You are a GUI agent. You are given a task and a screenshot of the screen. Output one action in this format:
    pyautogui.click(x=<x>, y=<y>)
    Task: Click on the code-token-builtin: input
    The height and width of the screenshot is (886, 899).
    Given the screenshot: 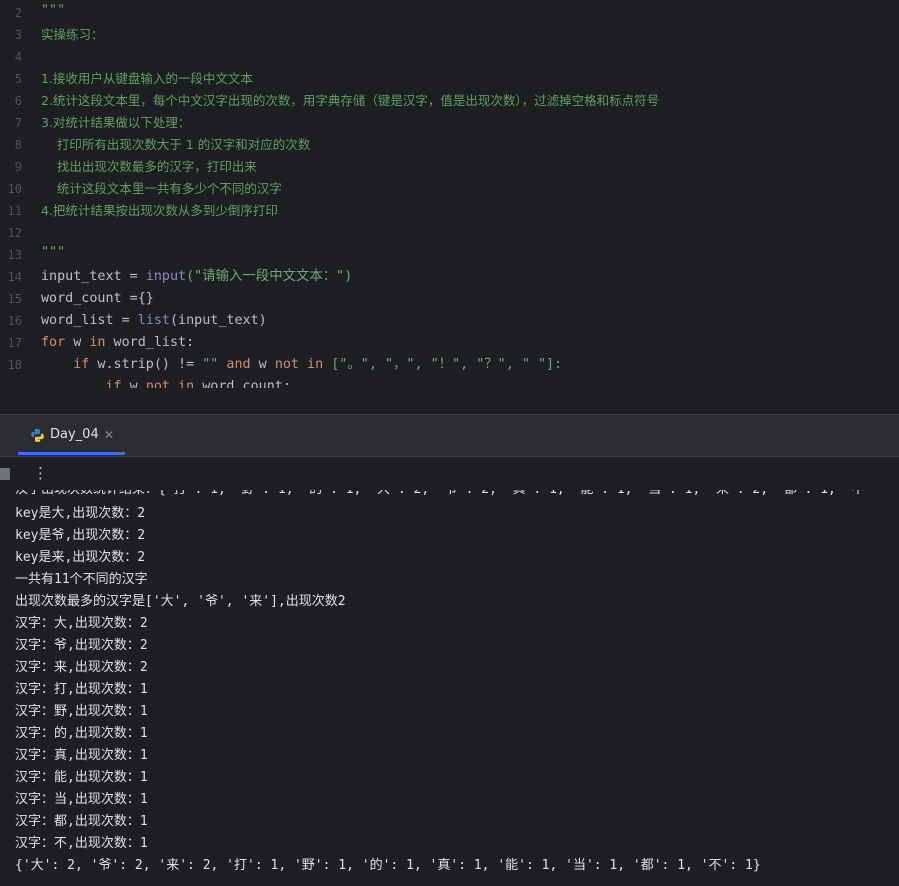 What is the action you would take?
    pyautogui.click(x=166, y=276)
    